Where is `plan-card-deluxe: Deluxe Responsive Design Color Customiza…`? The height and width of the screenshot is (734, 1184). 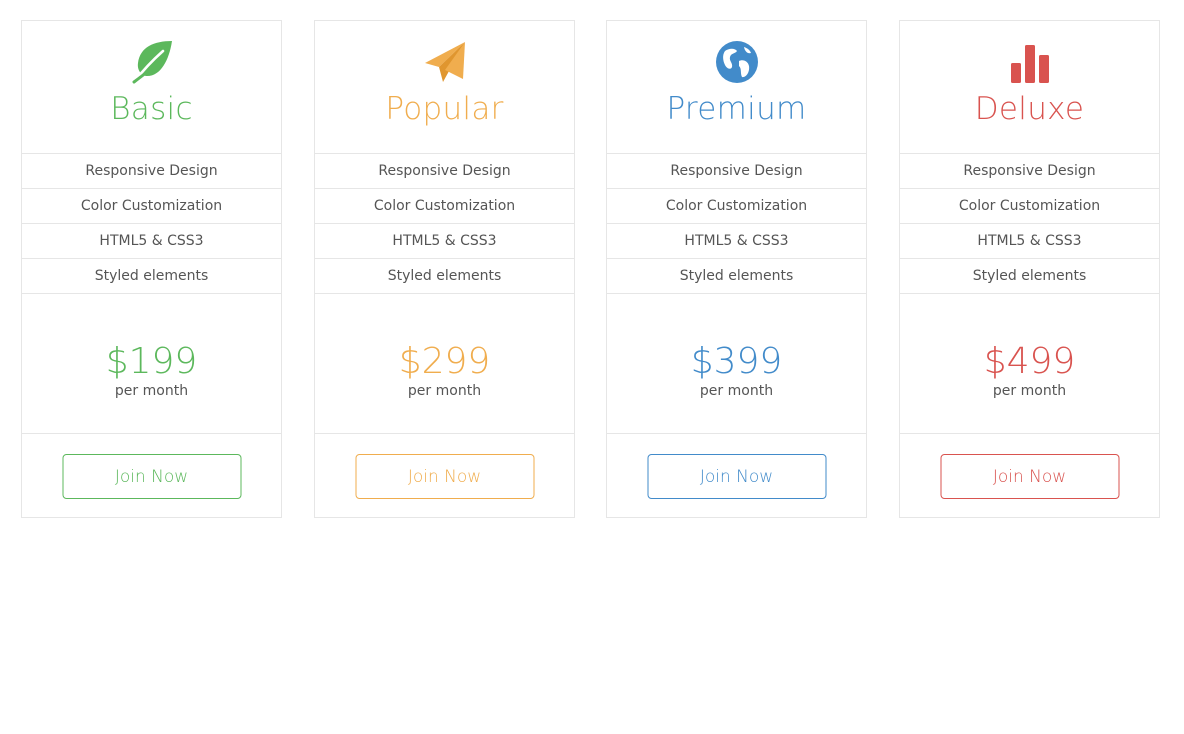 plan-card-deluxe: Deluxe Responsive Design Color Customiza… is located at coordinates (1029, 269).